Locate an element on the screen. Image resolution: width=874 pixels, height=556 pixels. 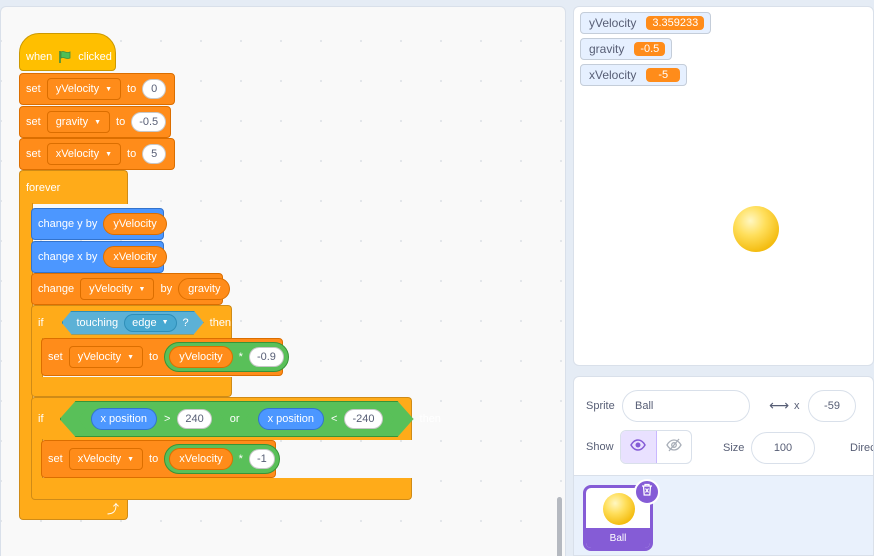
value-input: 0 is located at coordinates (154, 89).